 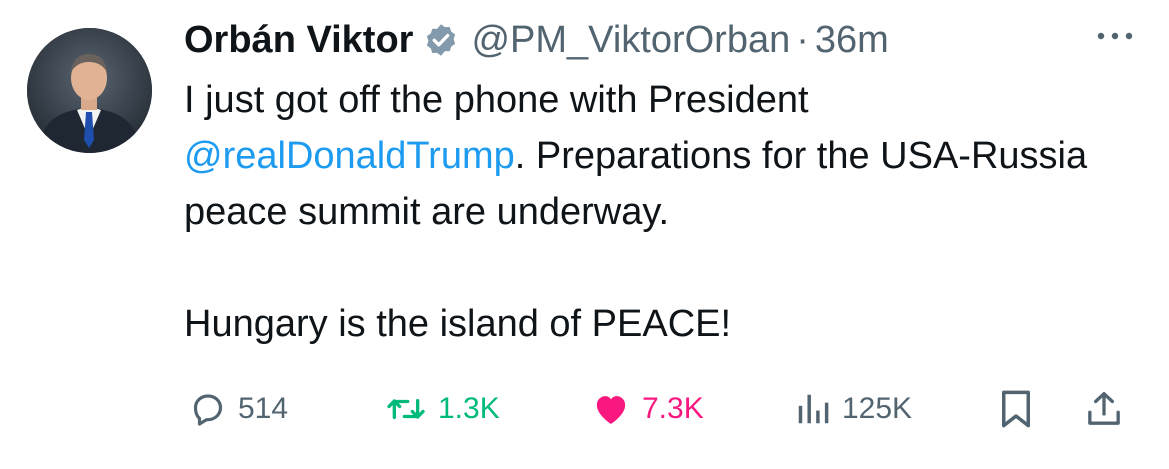 I want to click on bookmark-button, so click(x=1016, y=409).